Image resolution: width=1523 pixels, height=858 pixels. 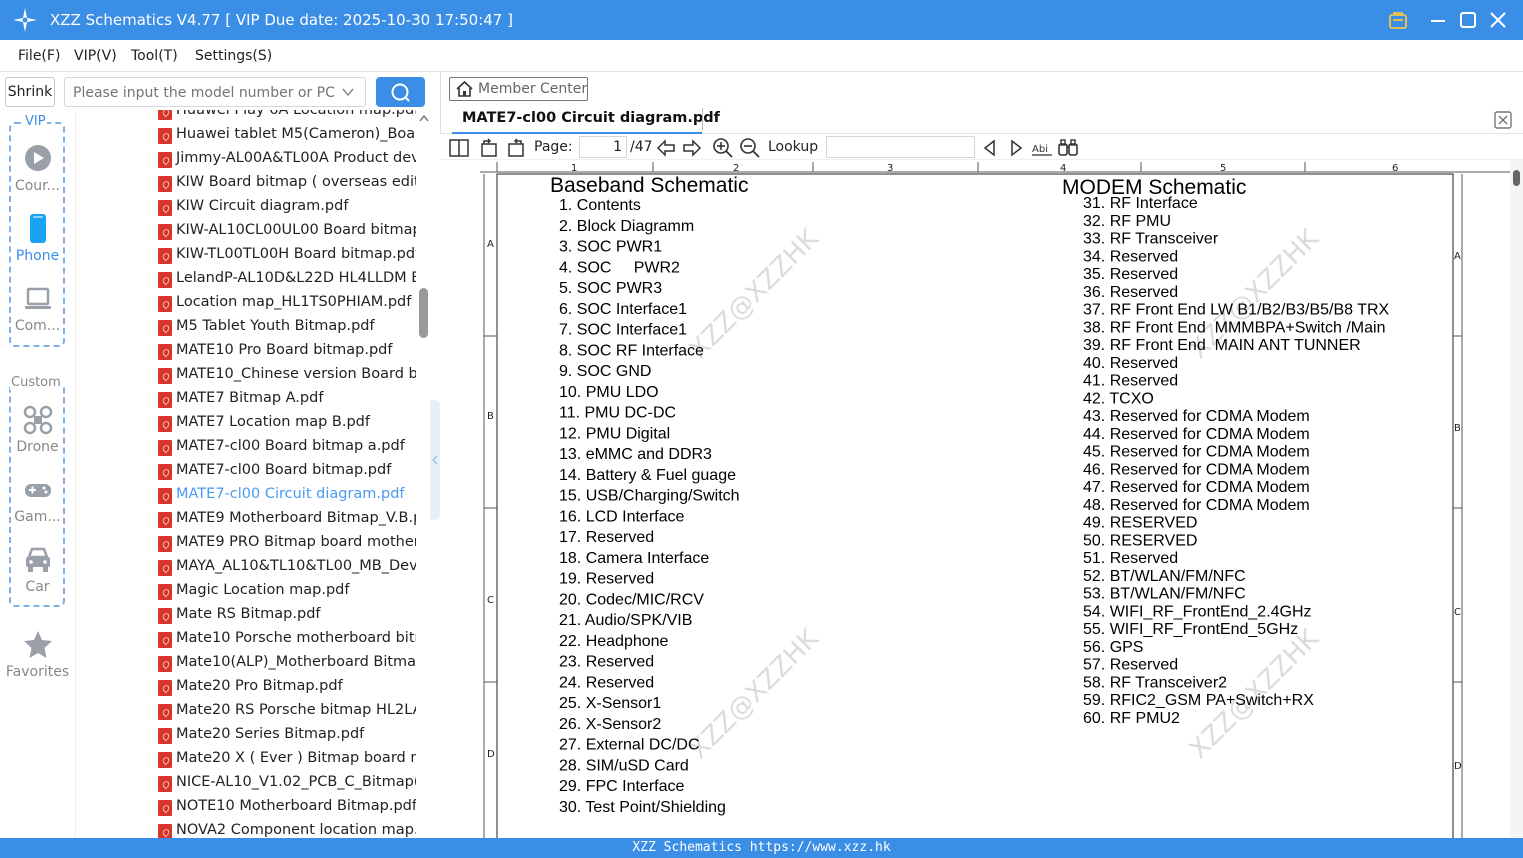 I want to click on contents-item: 50. RESERVED, so click(x=1140, y=540).